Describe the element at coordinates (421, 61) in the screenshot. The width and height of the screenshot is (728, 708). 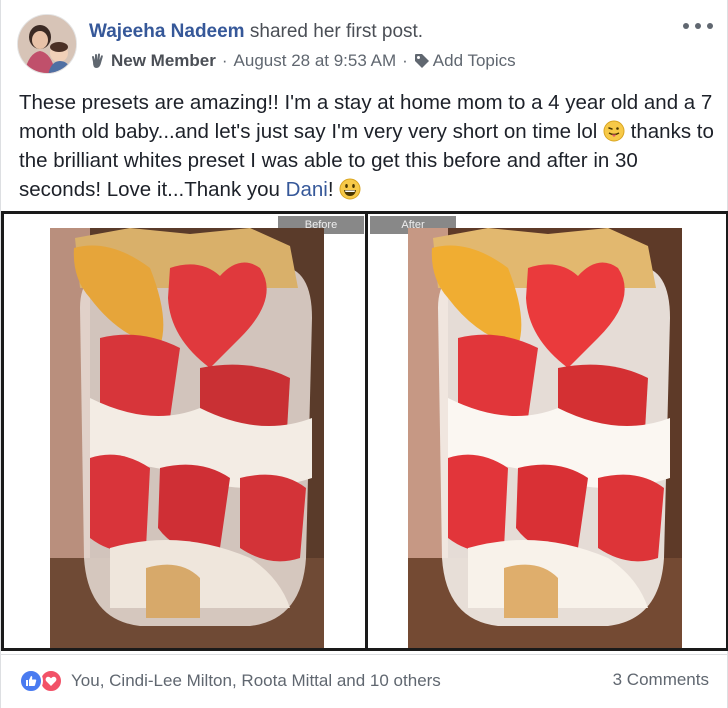
I see `tag-icon` at that location.